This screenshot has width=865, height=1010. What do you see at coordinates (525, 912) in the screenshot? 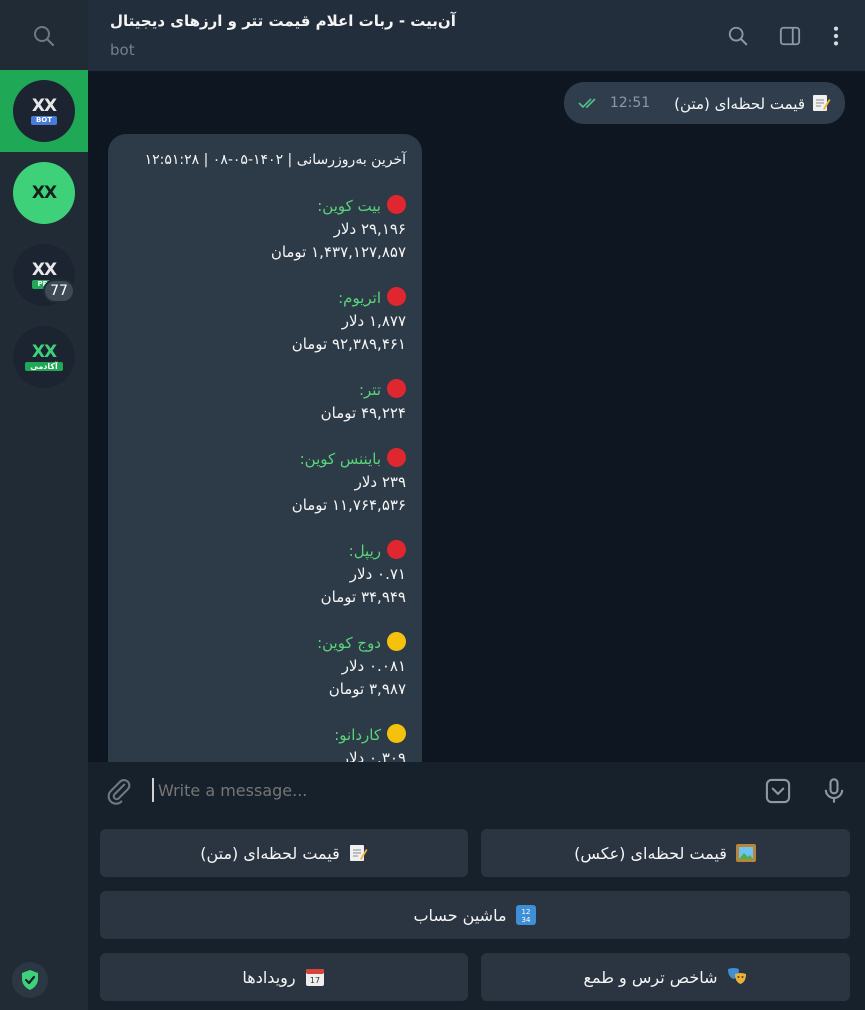
I see `svg-text: 12` at bounding box center [525, 912].